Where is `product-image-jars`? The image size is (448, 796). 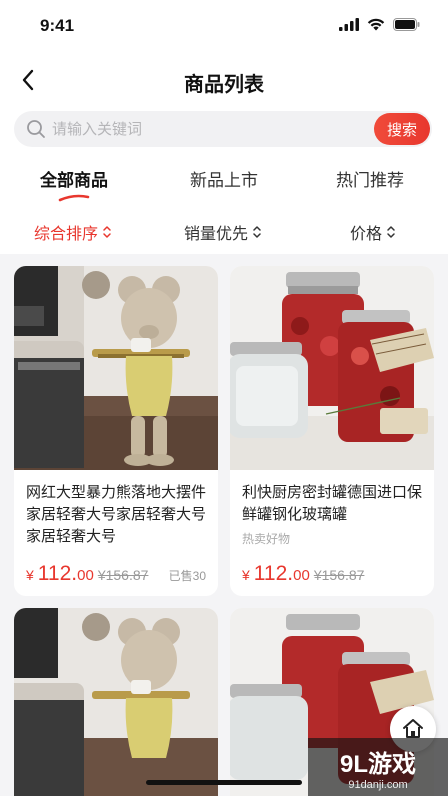 product-image-jars is located at coordinates (332, 368).